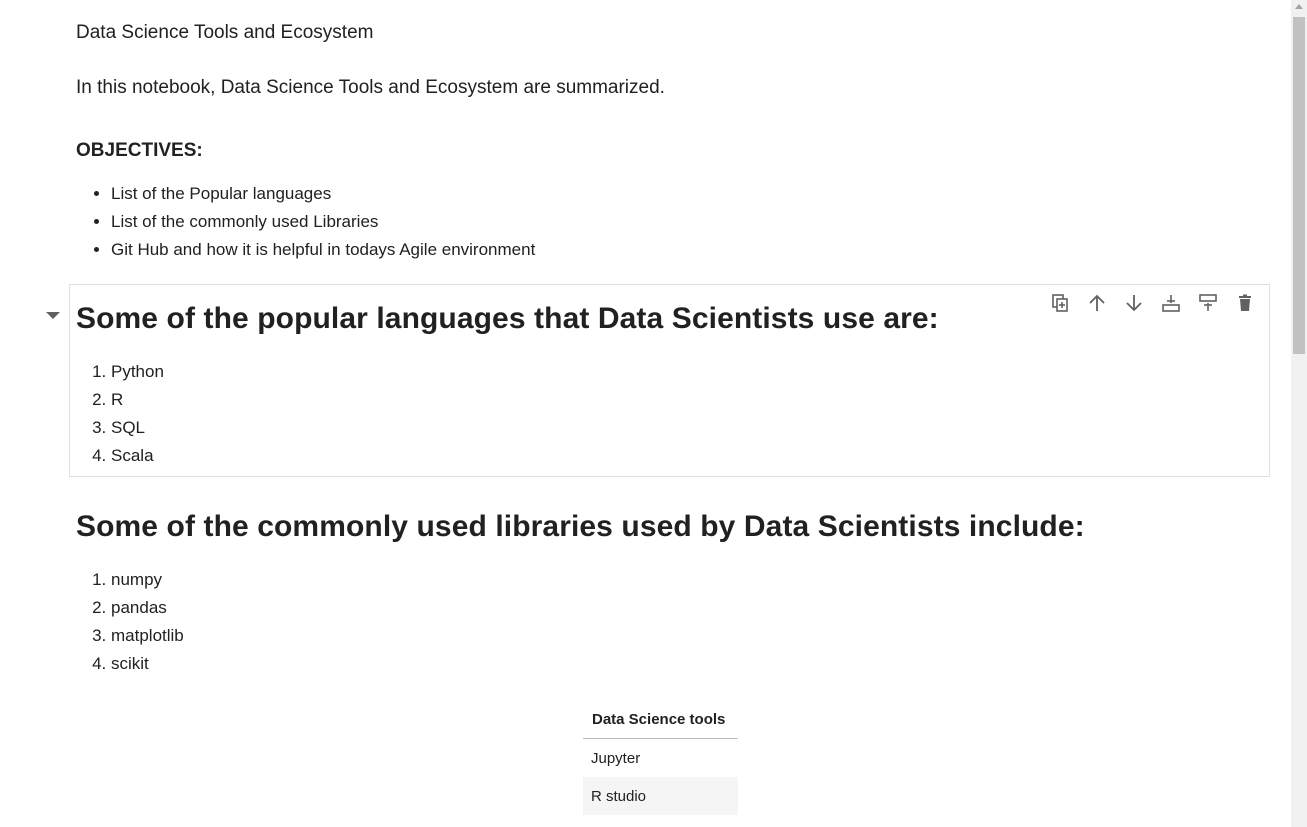 Image resolution: width=1307 pixels, height=827 pixels. I want to click on libraries-list: numpy pandas matplotlib scikit, so click(130, 622).